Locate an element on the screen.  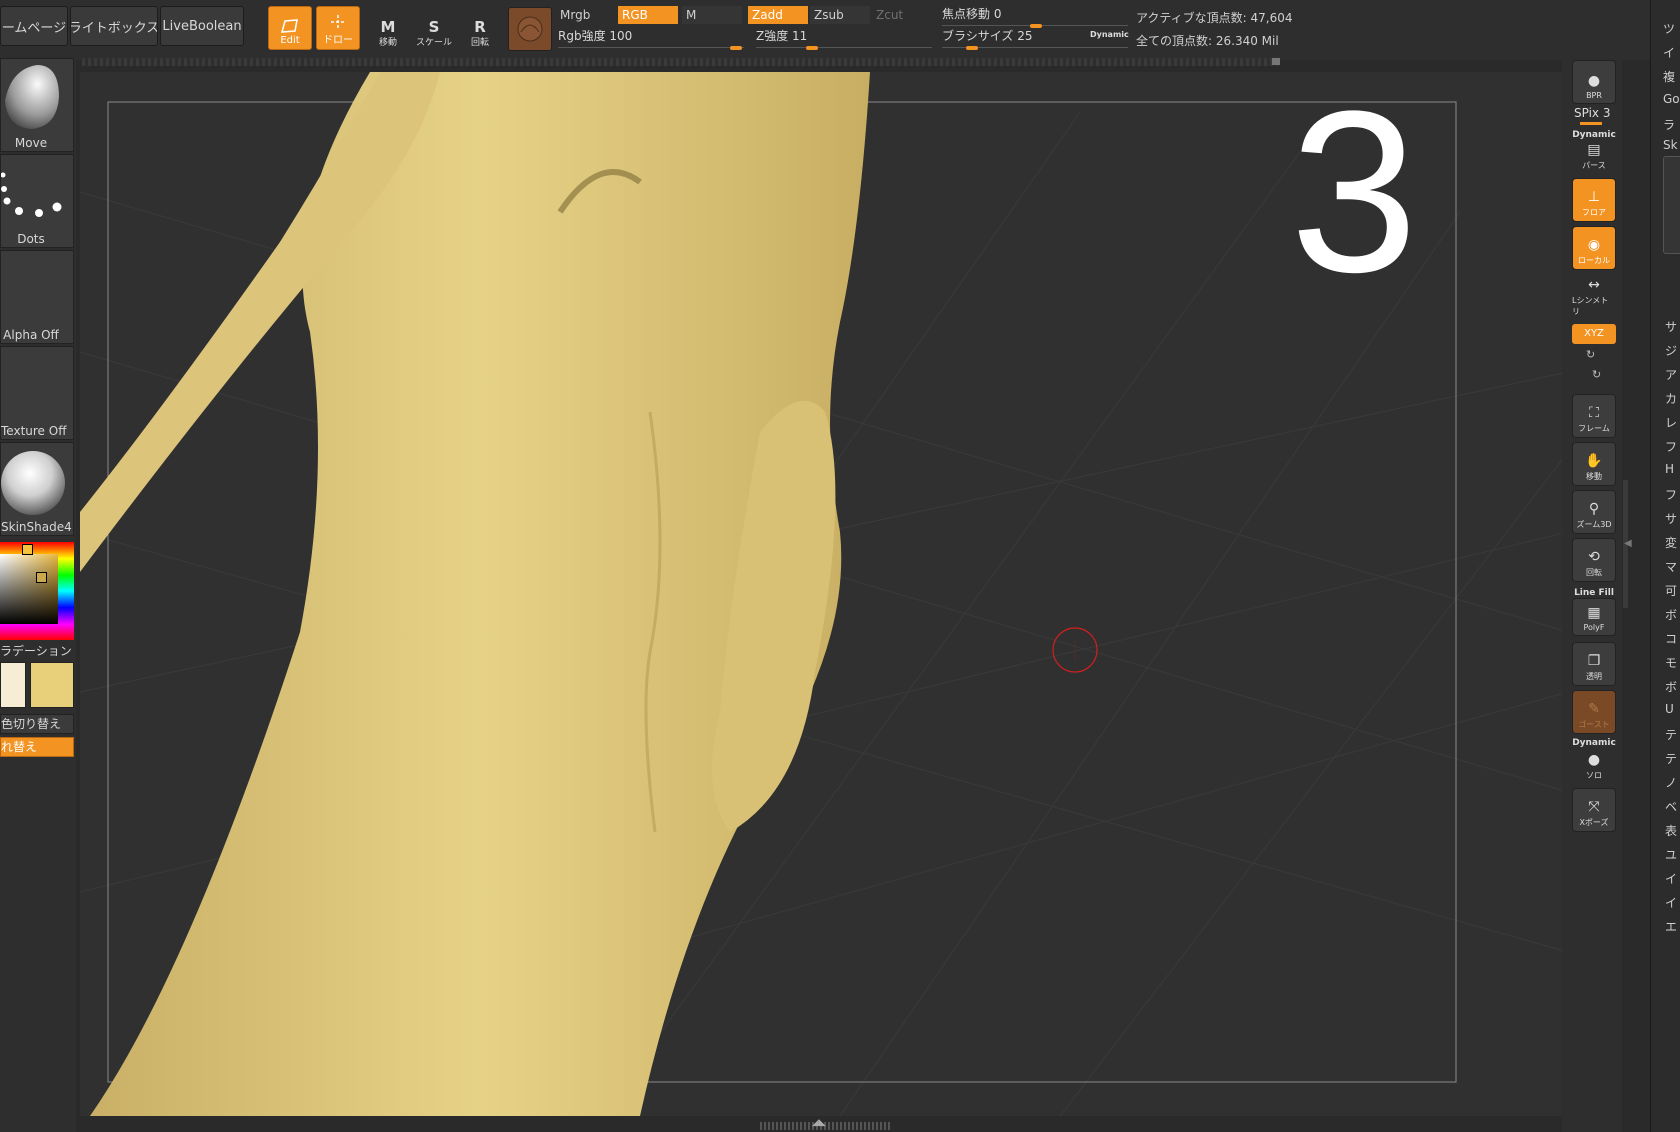
z-intensity-slider: Z強度 11 is located at coordinates (844, 39).